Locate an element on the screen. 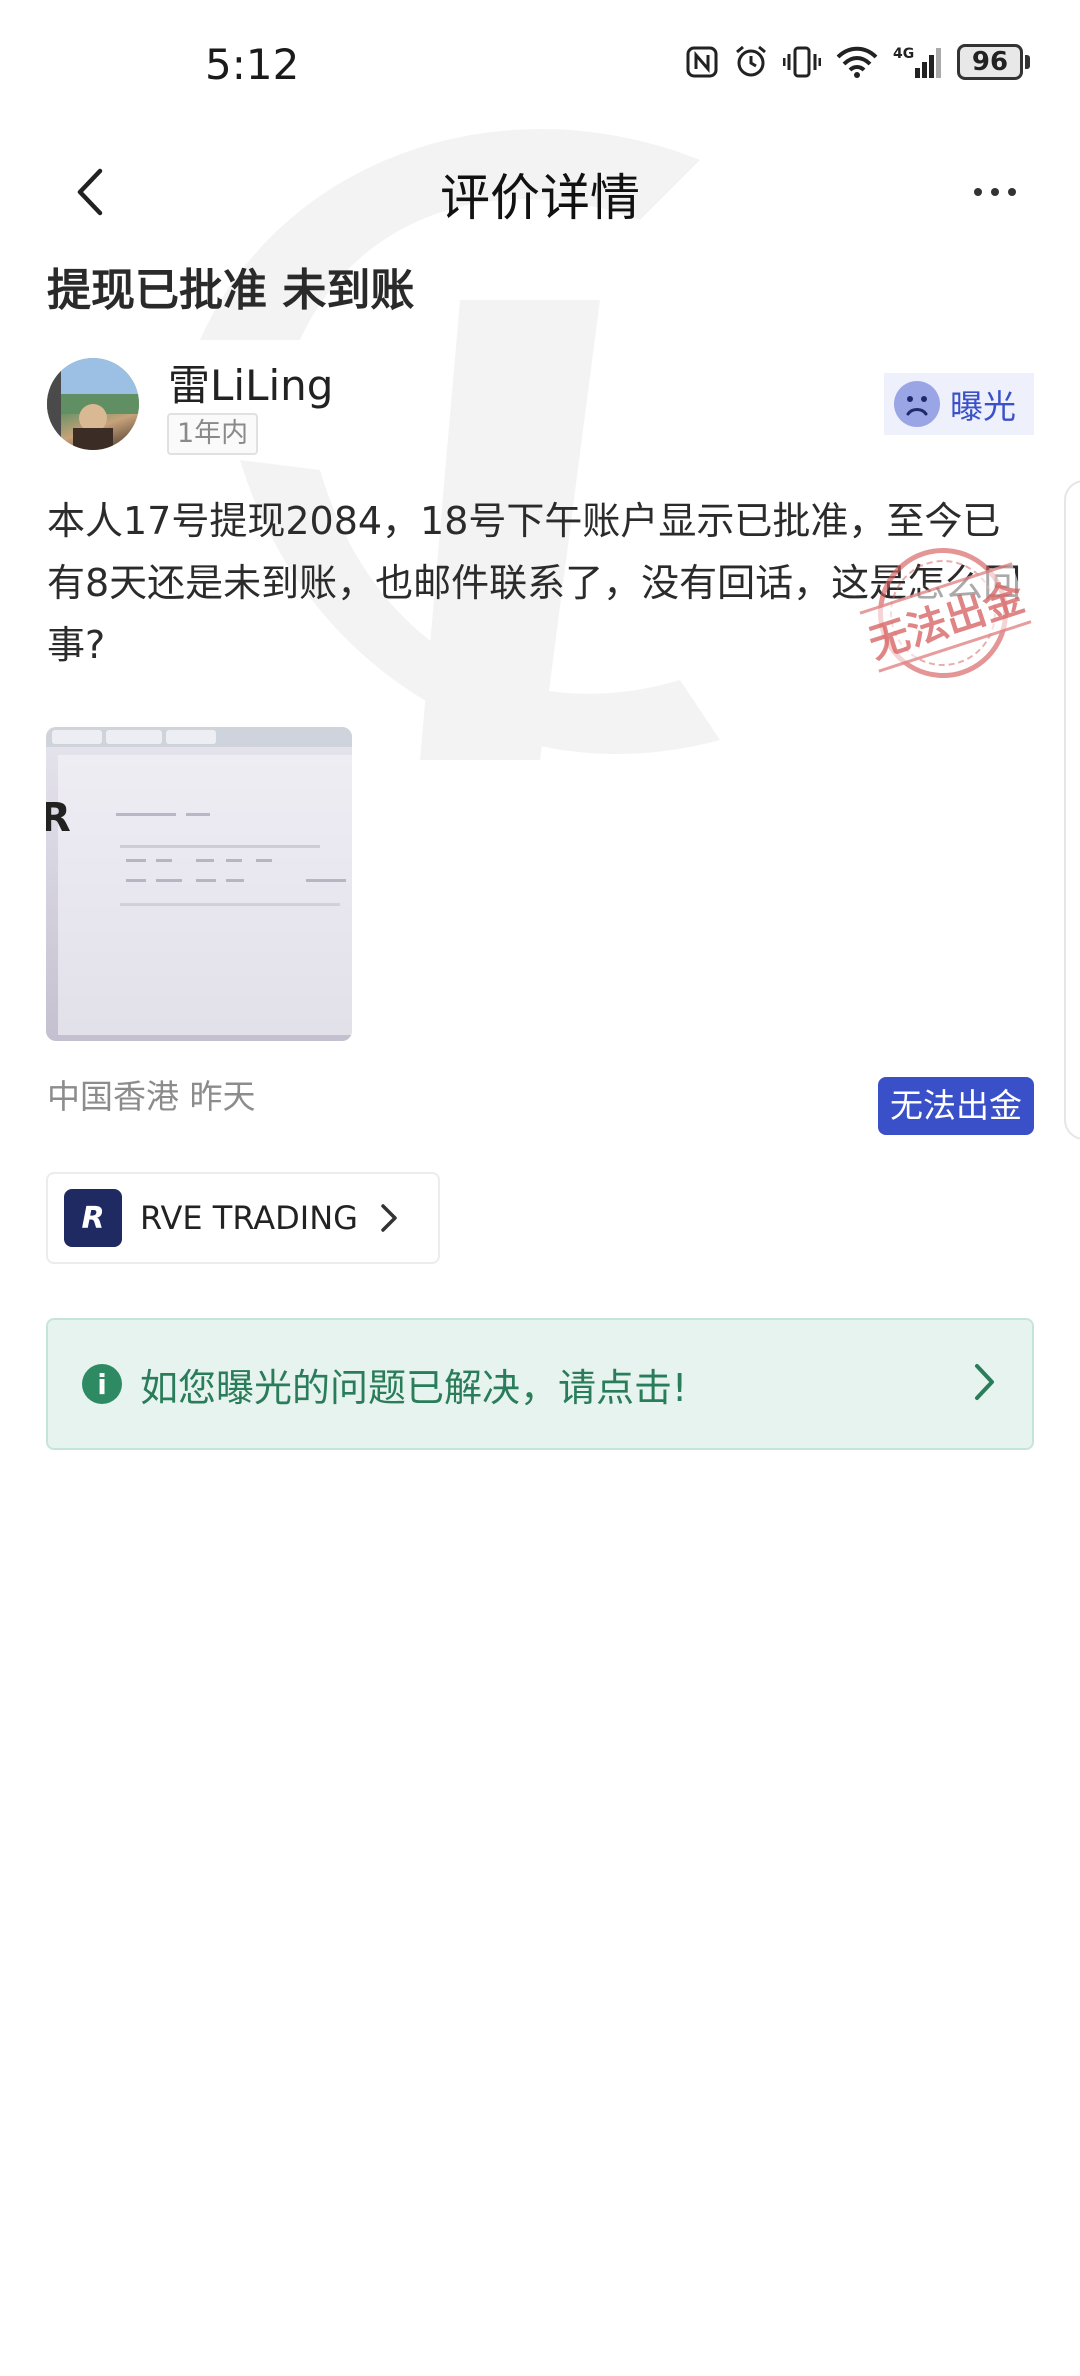  nav-bar: 评价详情 is located at coordinates (540, 195).